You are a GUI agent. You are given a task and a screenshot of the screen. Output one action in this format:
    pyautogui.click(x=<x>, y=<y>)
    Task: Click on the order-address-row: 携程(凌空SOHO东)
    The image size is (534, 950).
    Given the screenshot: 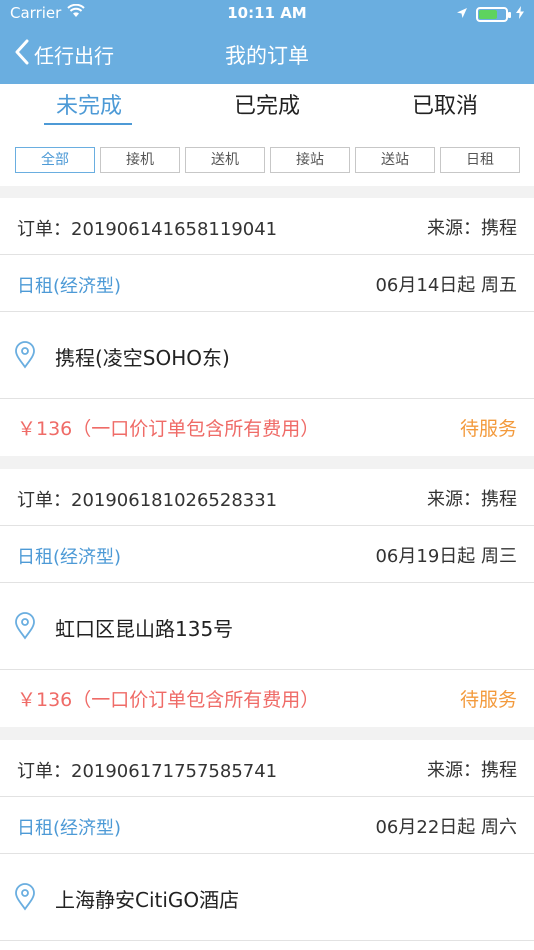 What is the action you would take?
    pyautogui.click(x=267, y=355)
    